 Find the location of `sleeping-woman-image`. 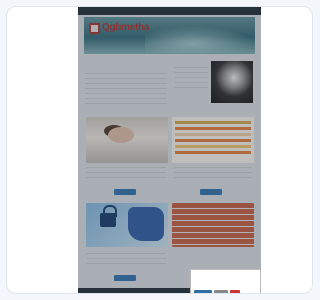

sleeping-woman-image is located at coordinates (127, 140).